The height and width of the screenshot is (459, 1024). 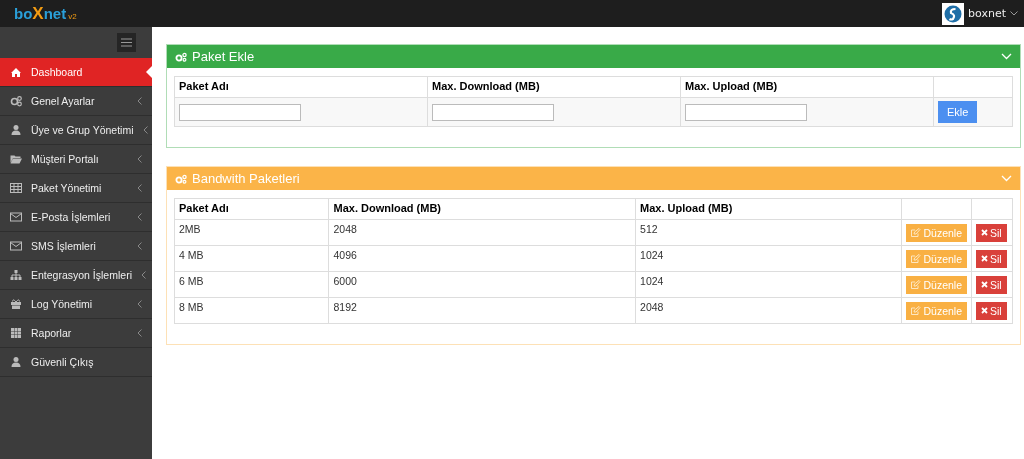 I want to click on table-cell: 6000, so click(x=482, y=284).